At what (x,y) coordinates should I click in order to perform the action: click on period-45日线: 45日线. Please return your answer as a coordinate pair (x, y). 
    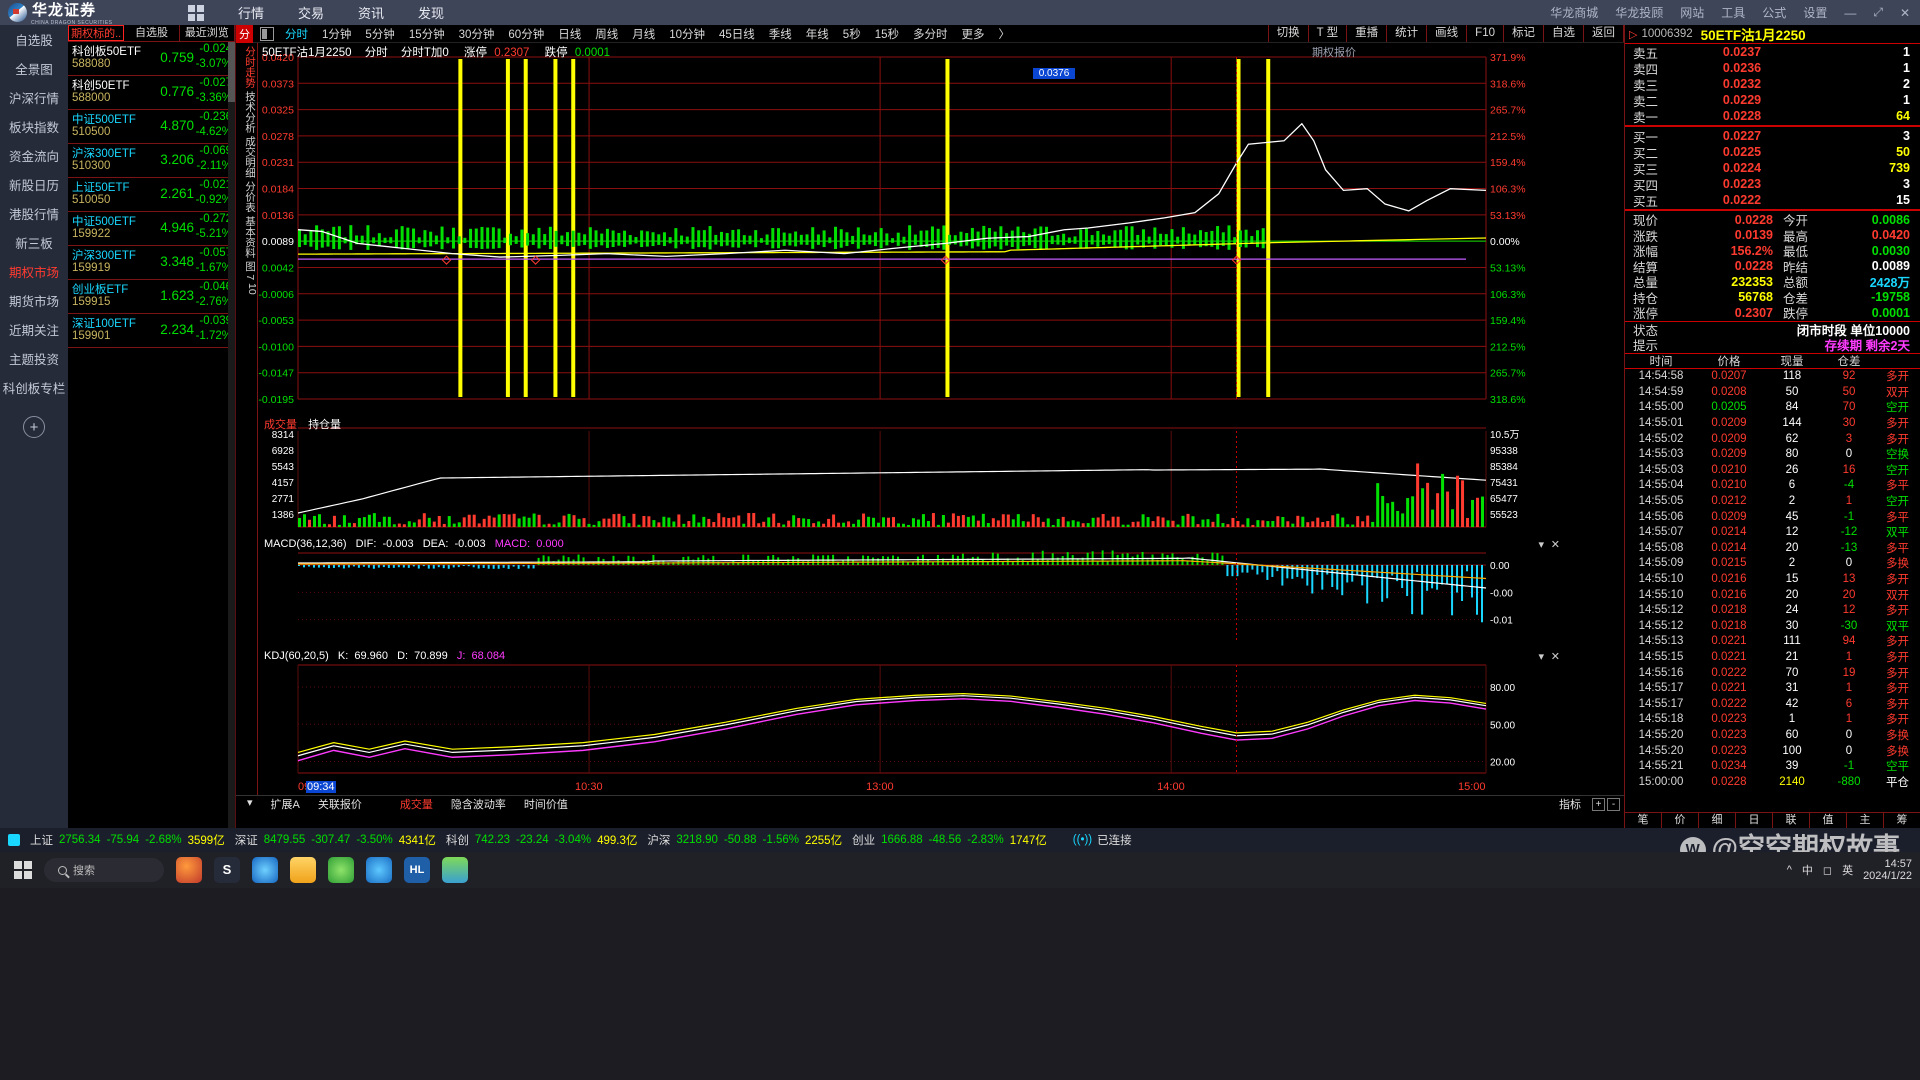
    Looking at the image, I should click on (737, 34).